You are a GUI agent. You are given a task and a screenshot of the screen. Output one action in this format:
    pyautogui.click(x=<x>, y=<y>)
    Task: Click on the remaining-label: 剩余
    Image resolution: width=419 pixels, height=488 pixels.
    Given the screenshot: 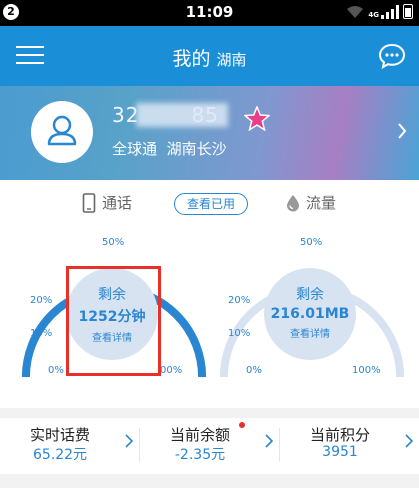 What is the action you would take?
    pyautogui.click(x=310, y=295)
    